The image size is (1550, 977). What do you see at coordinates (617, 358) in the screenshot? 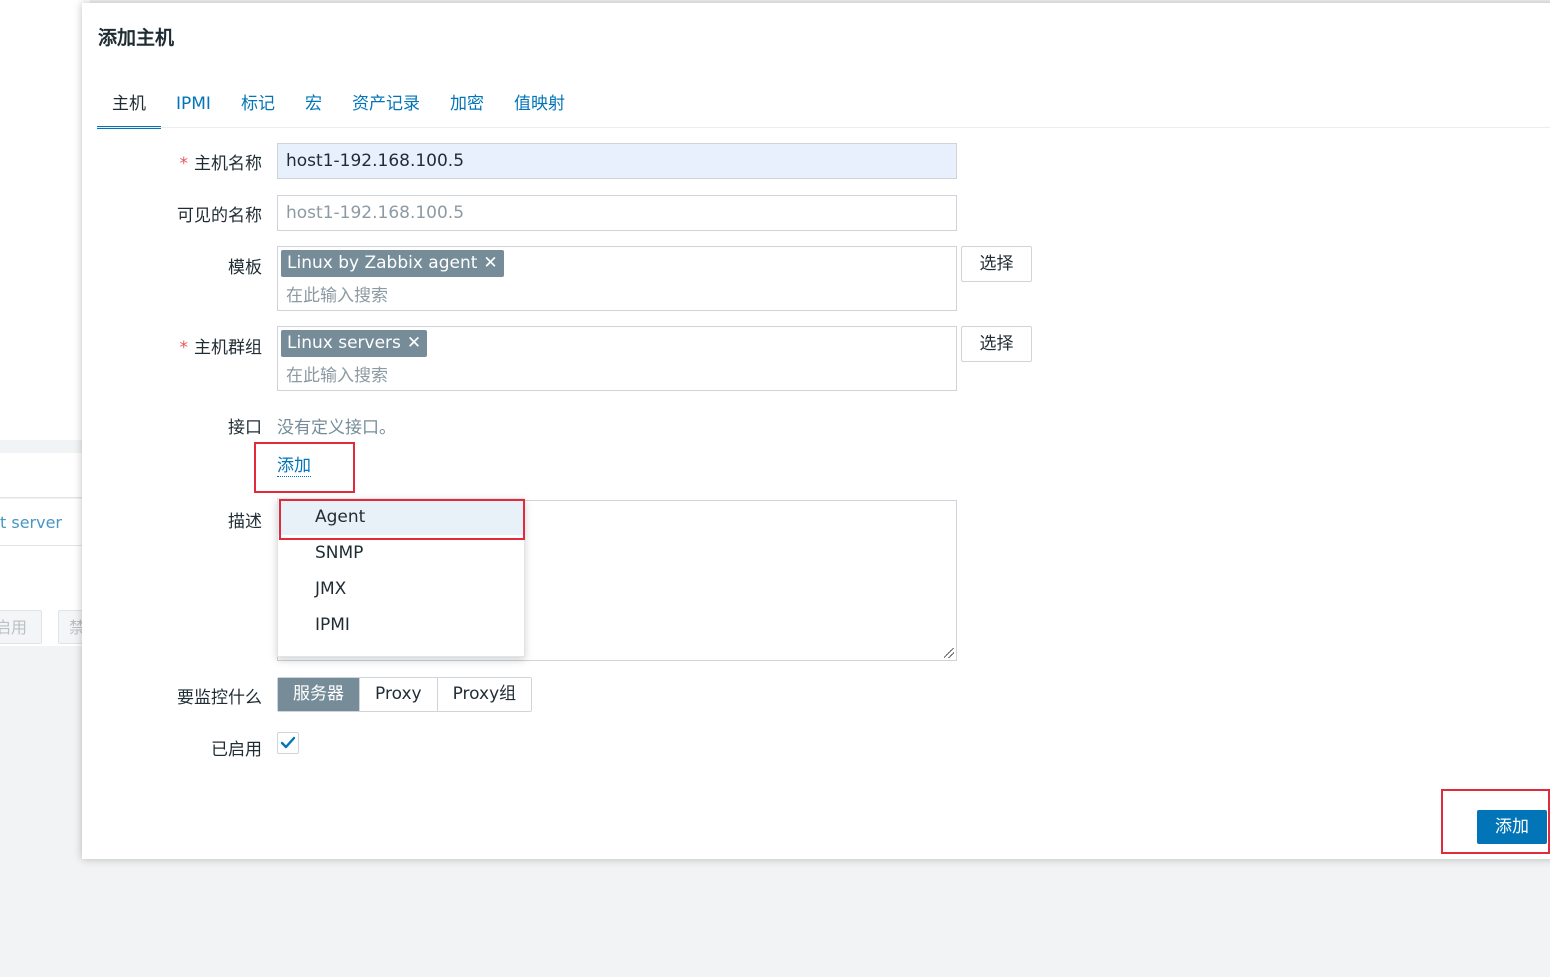
I see `host-groups-multiselect: Linux servers ✕ 在此输入搜索` at bounding box center [617, 358].